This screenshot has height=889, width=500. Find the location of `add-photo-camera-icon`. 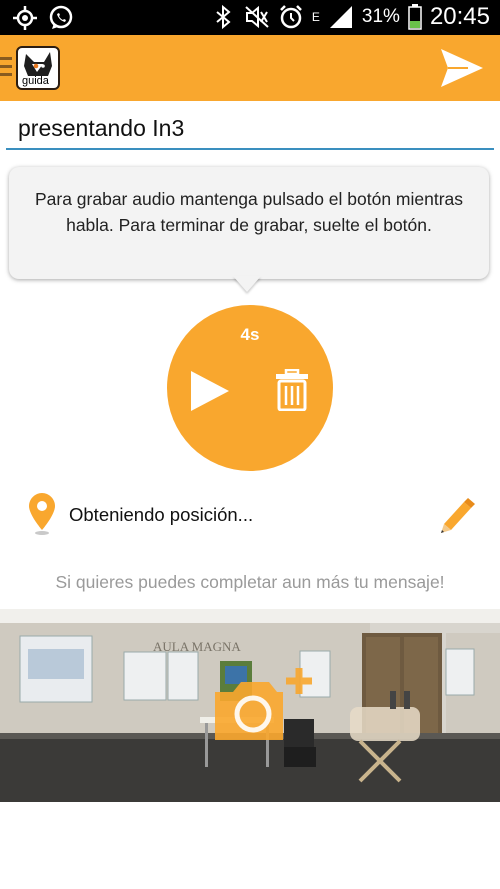

add-photo-camera-icon is located at coordinates (265, 704).